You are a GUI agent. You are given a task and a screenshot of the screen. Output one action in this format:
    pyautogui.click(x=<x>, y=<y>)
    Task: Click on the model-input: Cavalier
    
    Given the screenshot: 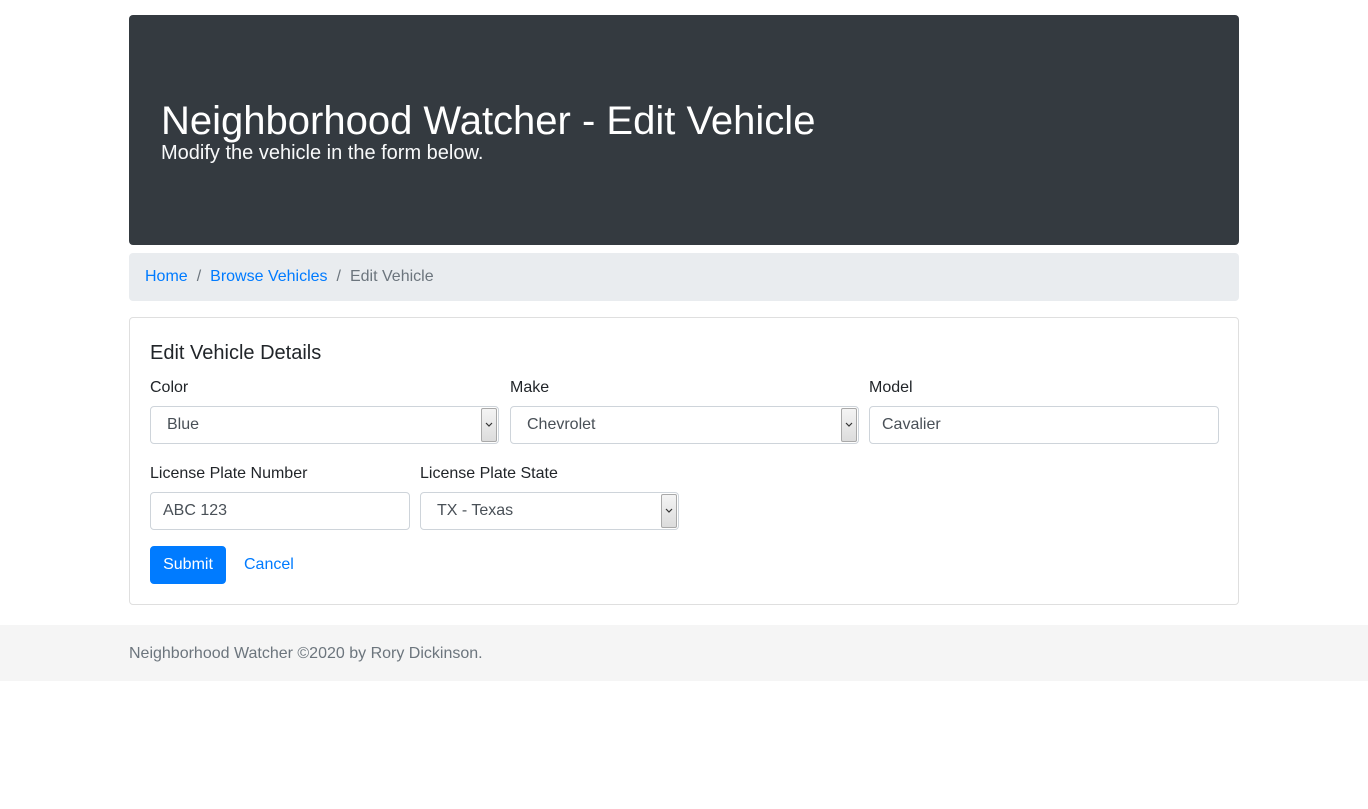 What is the action you would take?
    pyautogui.click(x=1044, y=425)
    